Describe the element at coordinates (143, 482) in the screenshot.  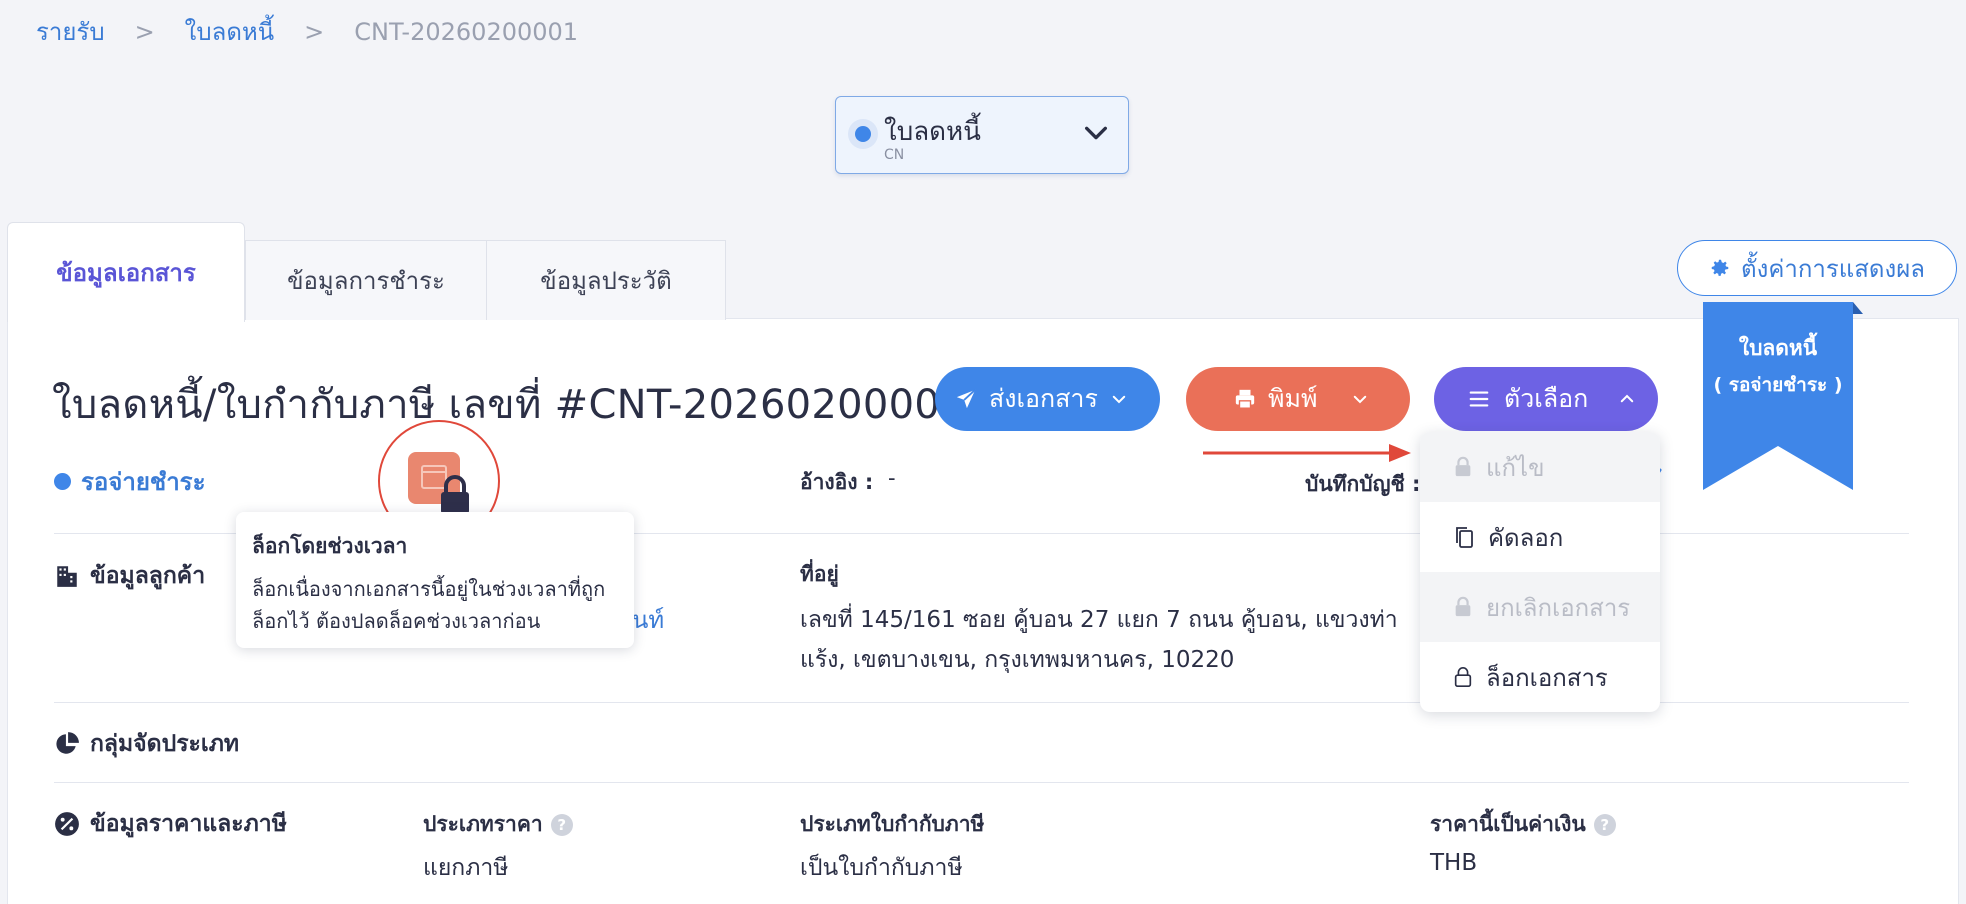
I see `status-text: รอจ่ายชำระ` at that location.